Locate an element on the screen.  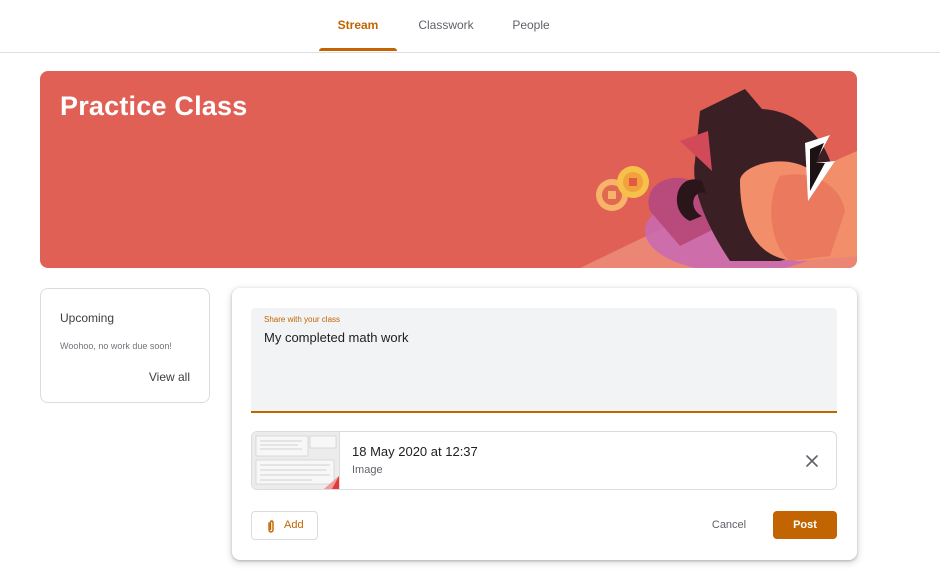
attachment-chip: 18 May 2020 at 12:37 Image is located at coordinates (544, 460).